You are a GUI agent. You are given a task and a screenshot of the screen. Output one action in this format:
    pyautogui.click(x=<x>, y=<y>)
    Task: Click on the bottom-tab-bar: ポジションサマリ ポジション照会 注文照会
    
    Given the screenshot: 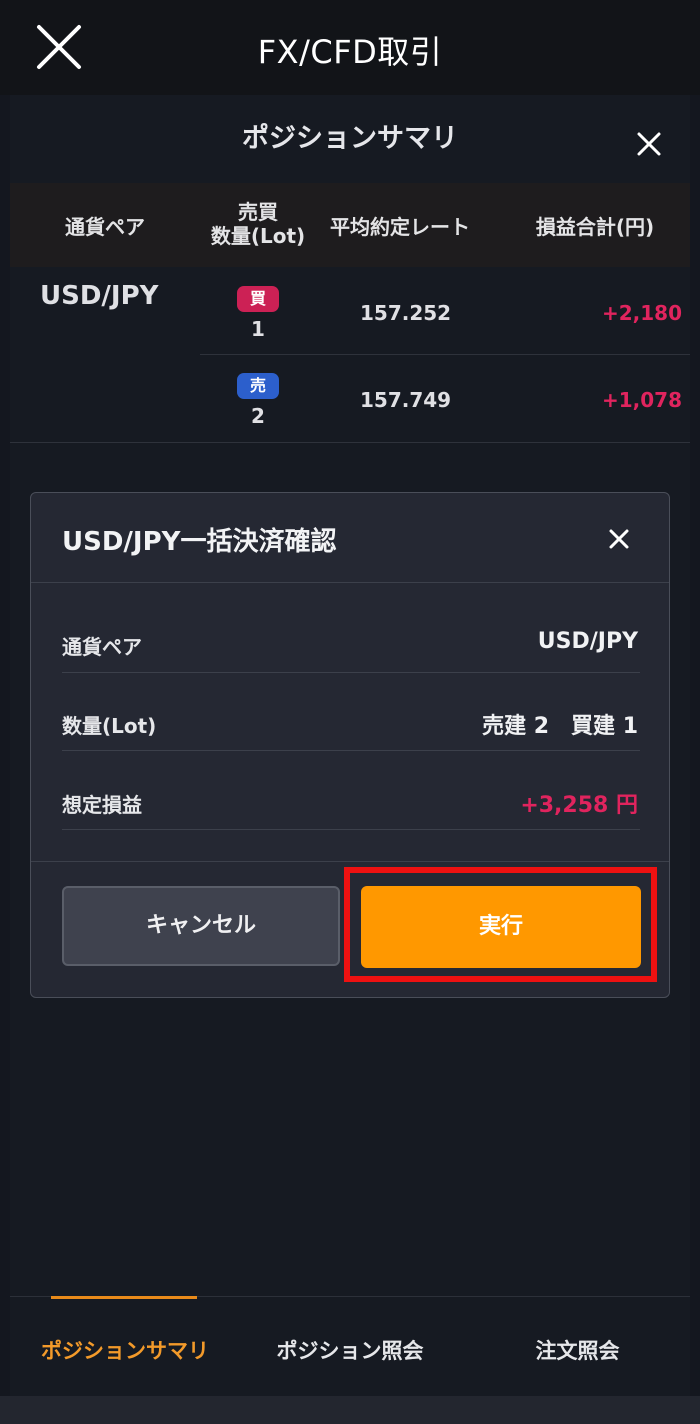 What is the action you would take?
    pyautogui.click(x=350, y=1346)
    